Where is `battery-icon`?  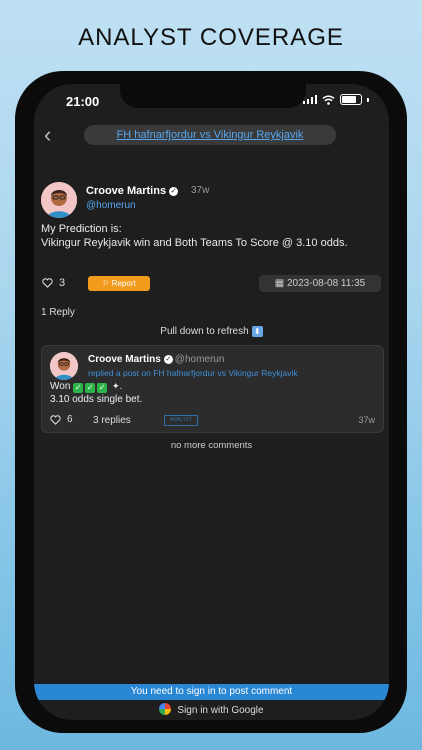 battery-icon is located at coordinates (351, 99).